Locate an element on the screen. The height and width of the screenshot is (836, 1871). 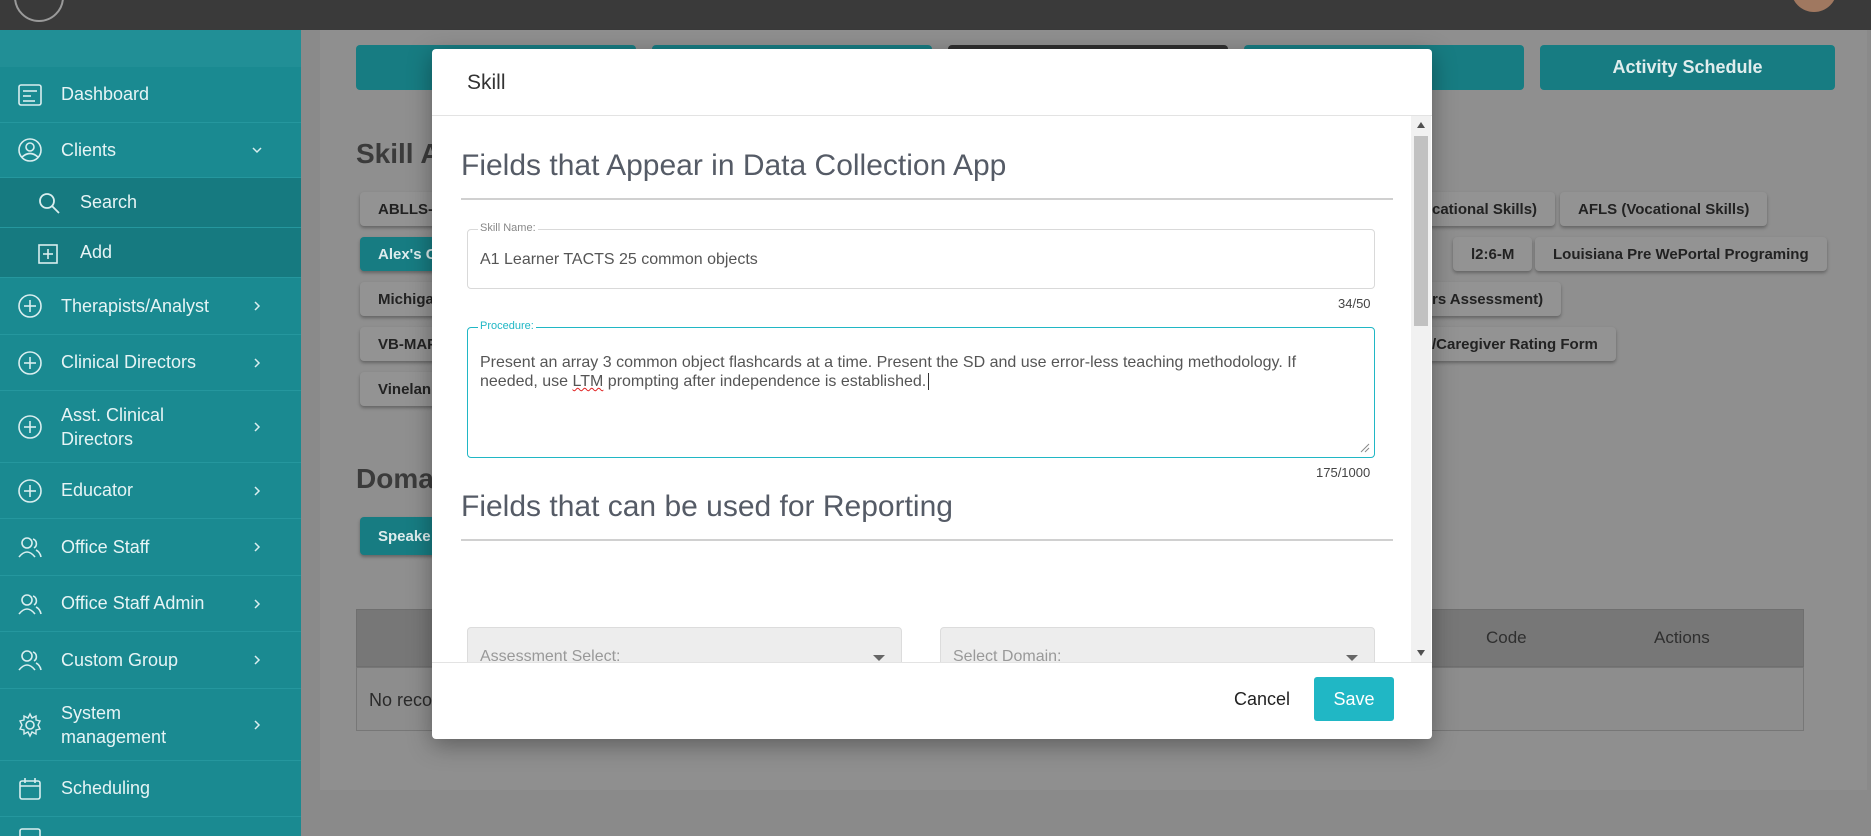
sidebar-item-label: System management is located at coordinates (114, 724).